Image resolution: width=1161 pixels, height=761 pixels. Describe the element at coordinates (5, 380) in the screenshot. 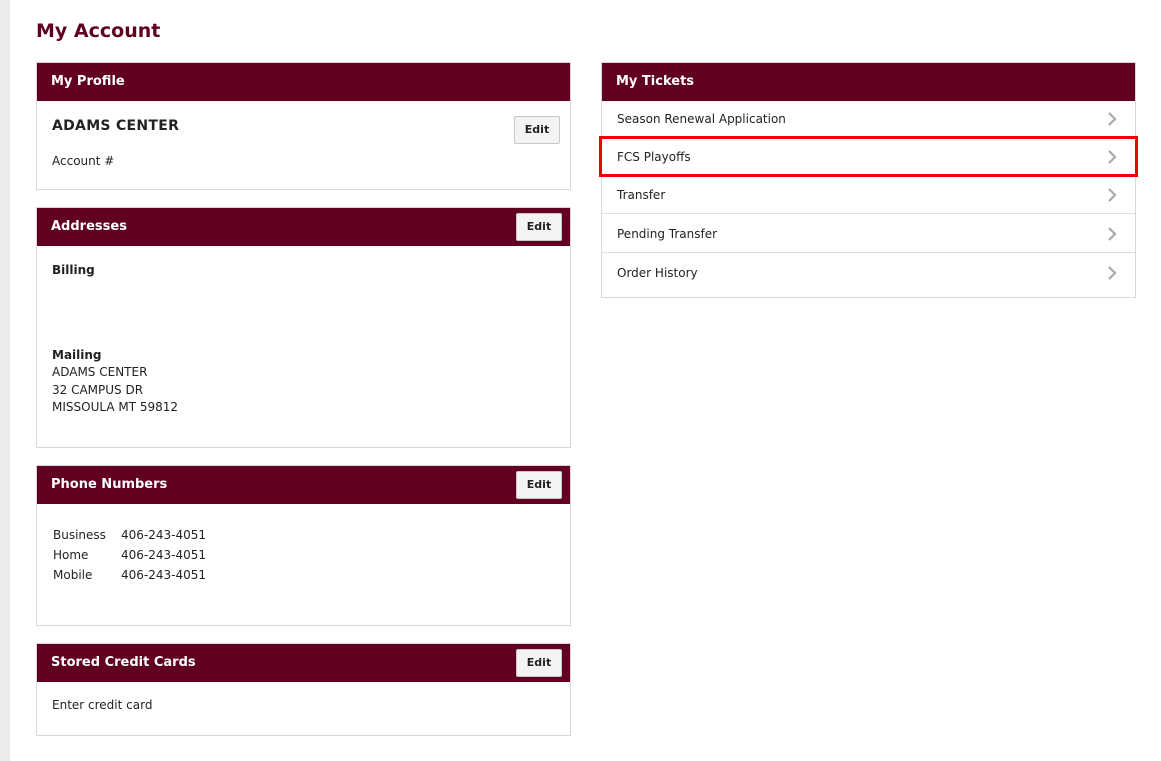

I see `left-sidebar-strip` at that location.